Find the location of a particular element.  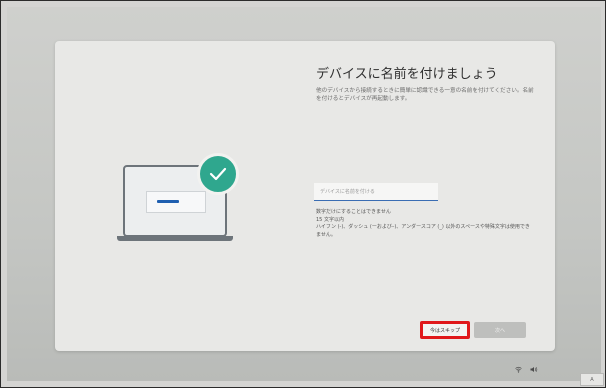

laptop-base is located at coordinates (175, 238).